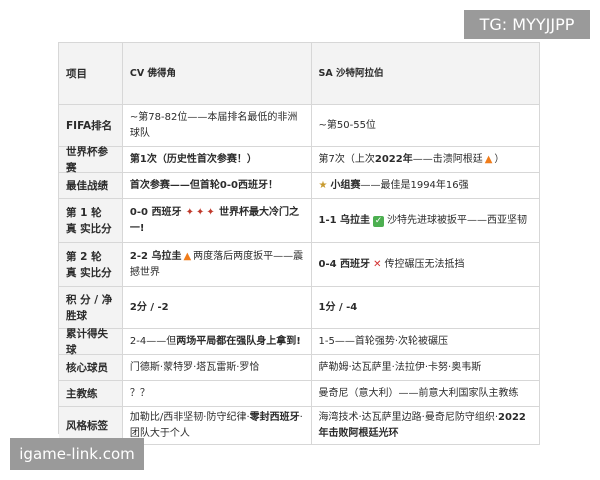 This screenshot has width=600, height=480. I want to click on row-label: 最佳战绩, so click(91, 186).